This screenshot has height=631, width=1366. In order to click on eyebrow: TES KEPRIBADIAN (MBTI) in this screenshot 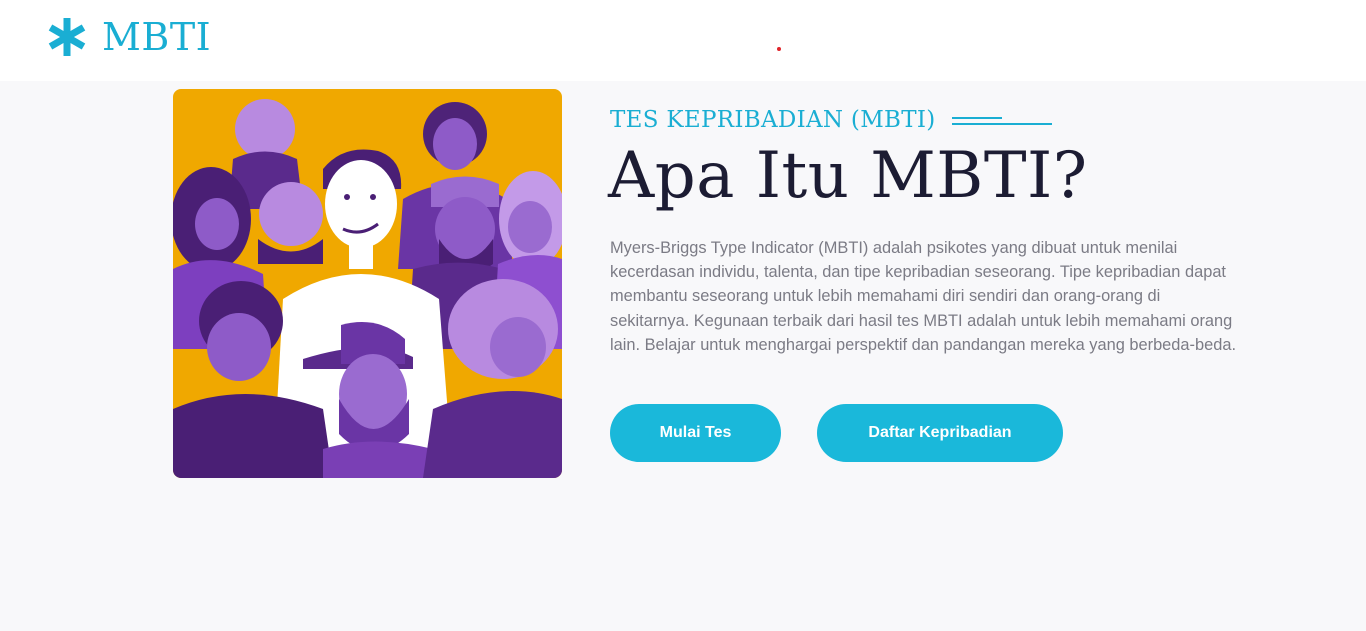, I will do `click(831, 120)`.